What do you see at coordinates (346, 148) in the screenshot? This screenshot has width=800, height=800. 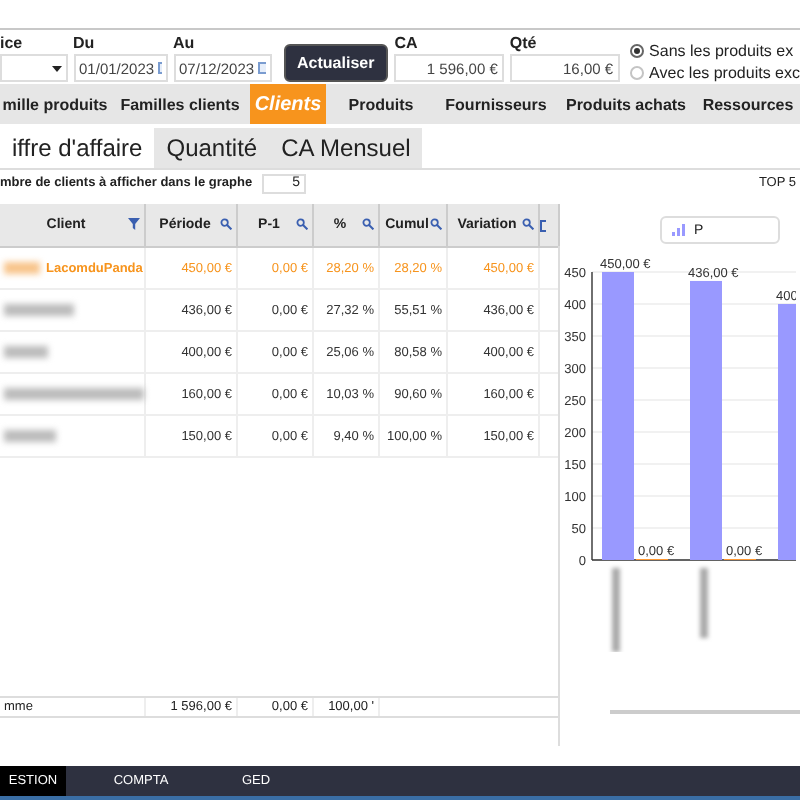 I see `tab: CA Mensuel` at bounding box center [346, 148].